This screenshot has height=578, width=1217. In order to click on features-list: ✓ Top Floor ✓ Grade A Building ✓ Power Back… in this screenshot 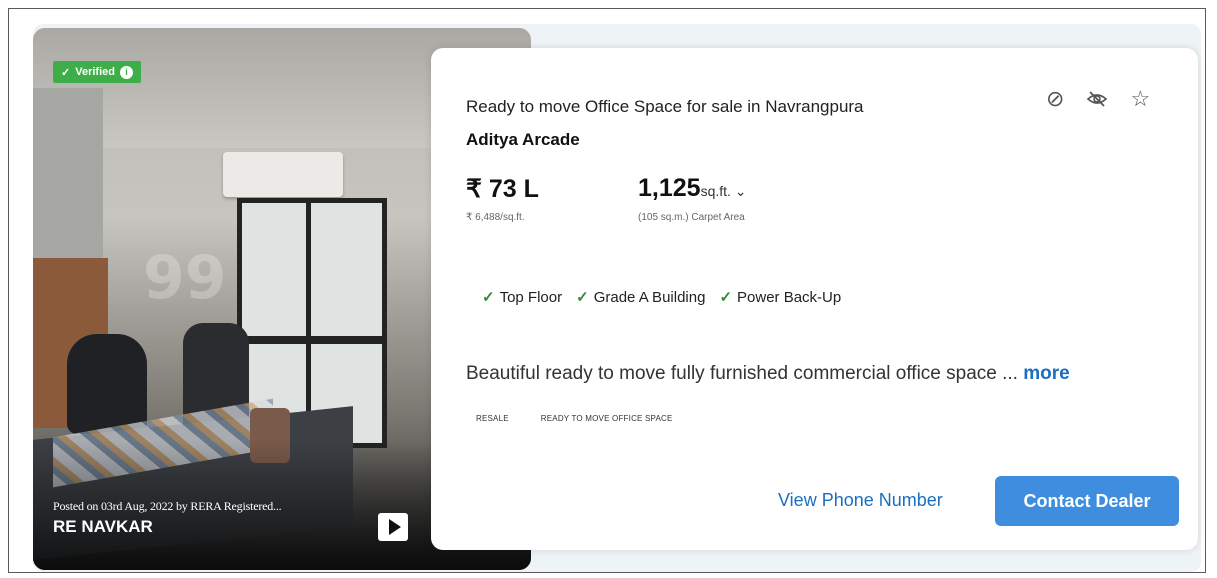, I will do `click(661, 297)`.